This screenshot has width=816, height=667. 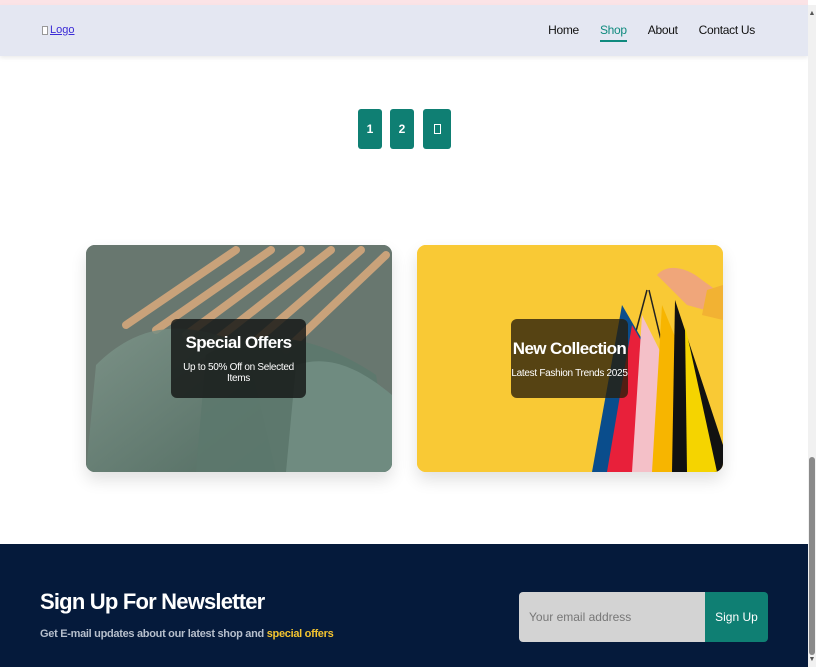 What do you see at coordinates (370, 129) in the screenshot?
I see `page-button-1: 1` at bounding box center [370, 129].